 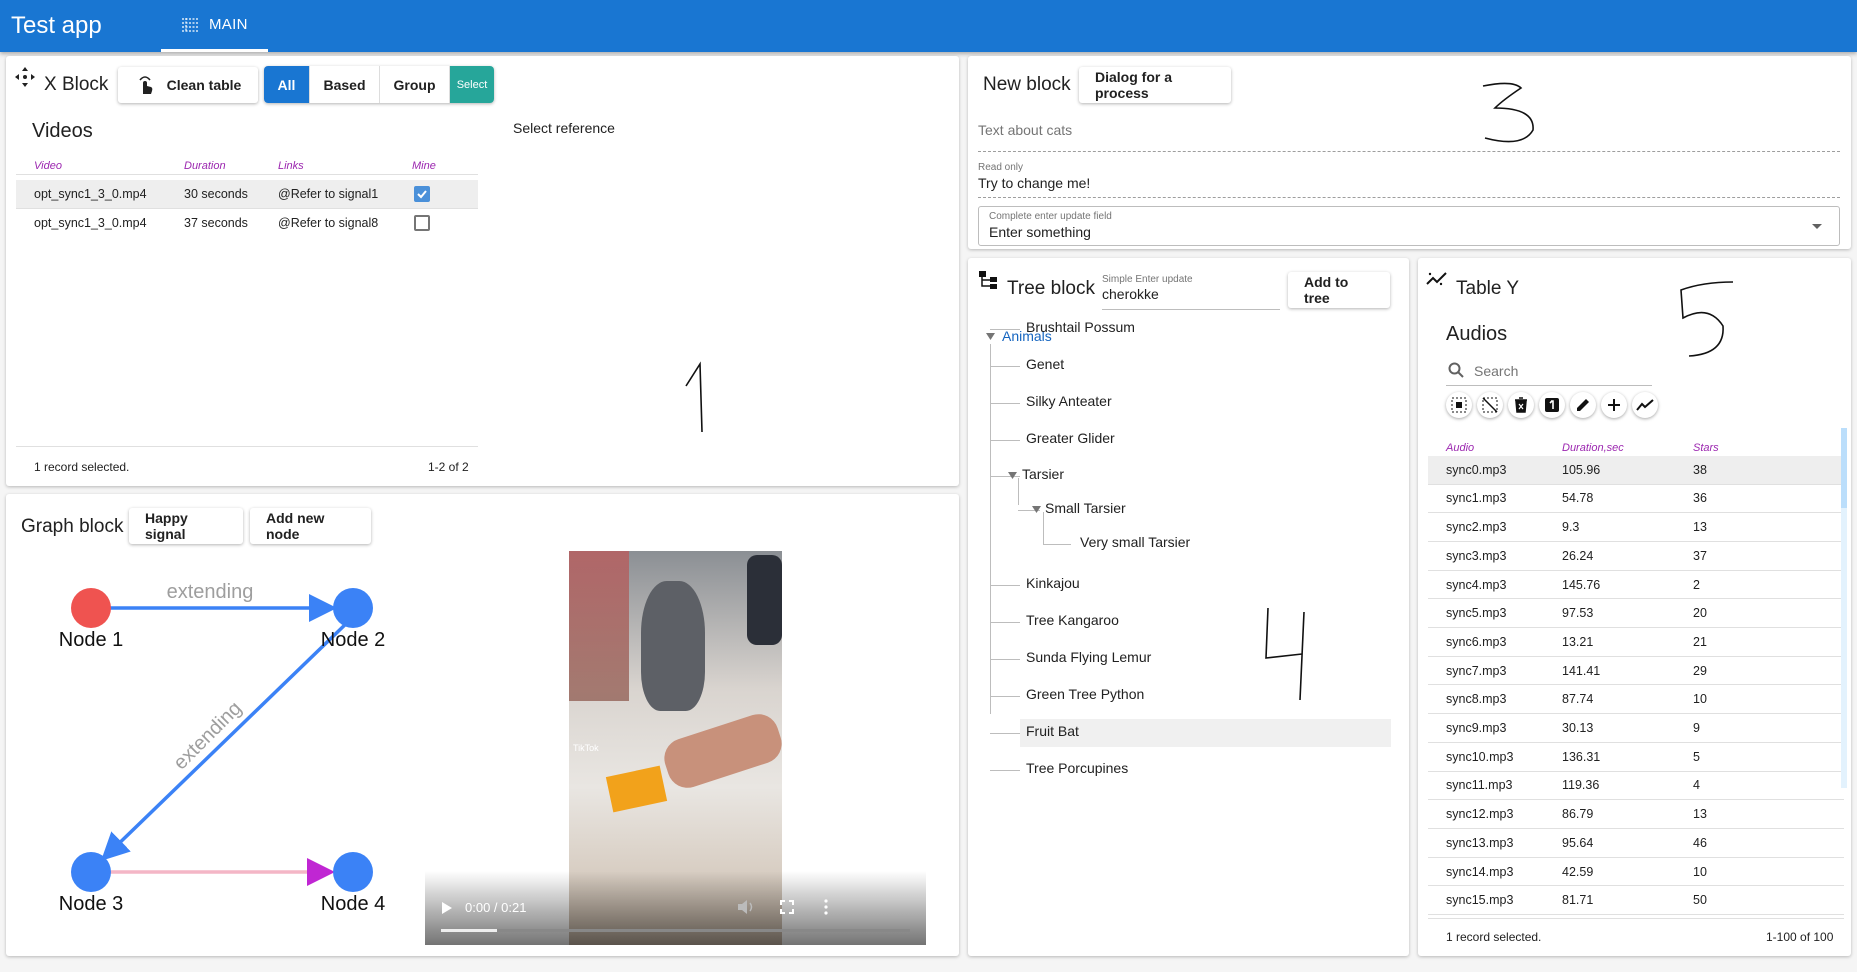 What do you see at coordinates (1700, 469) in the screenshot?
I see `cell-stars: 38` at bounding box center [1700, 469].